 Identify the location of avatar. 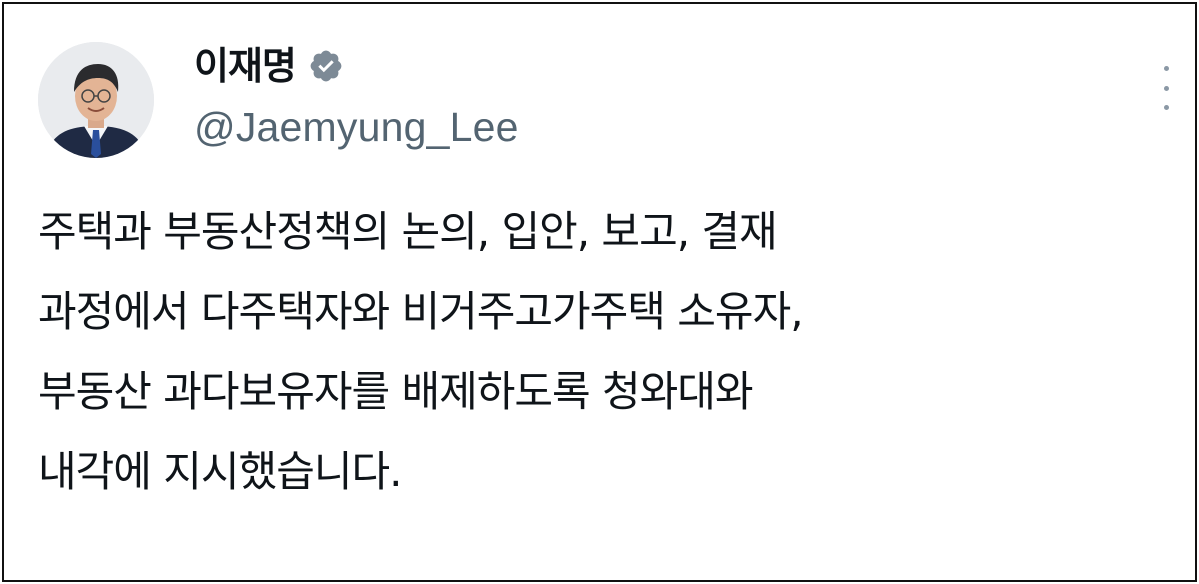
(96, 100).